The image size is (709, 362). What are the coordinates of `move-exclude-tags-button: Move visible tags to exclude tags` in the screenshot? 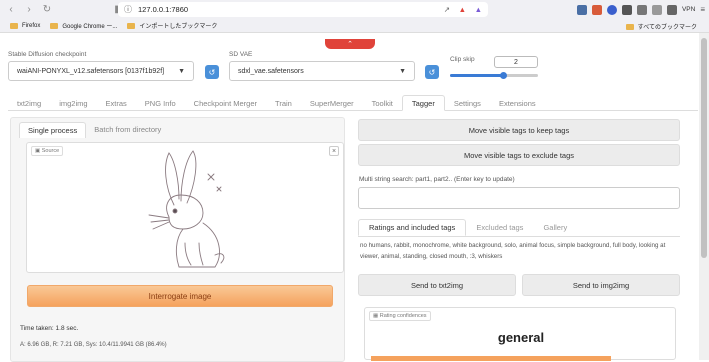 It's located at (519, 155).